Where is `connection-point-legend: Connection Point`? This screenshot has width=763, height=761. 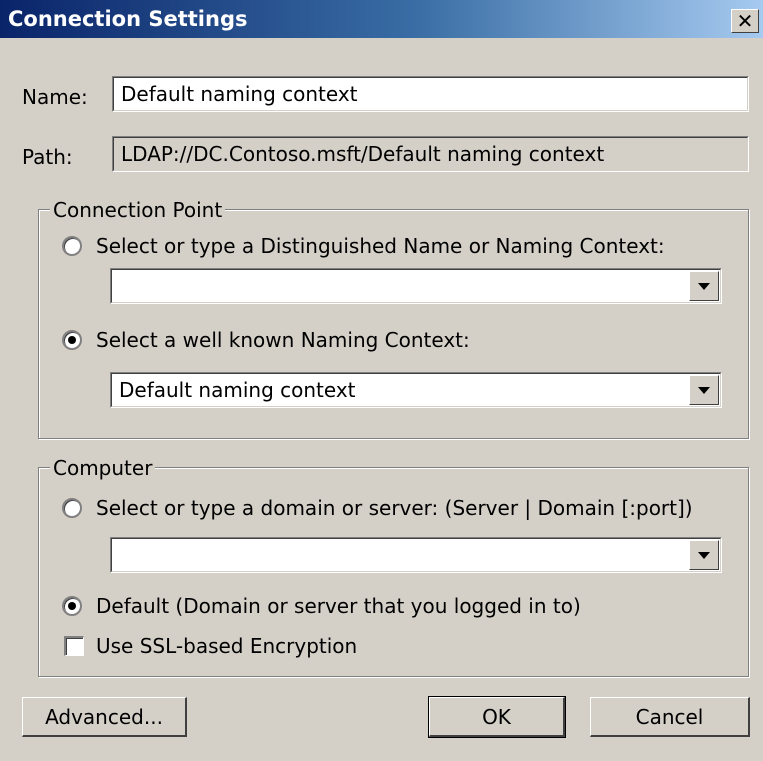
connection-point-legend: Connection Point is located at coordinates (138, 210).